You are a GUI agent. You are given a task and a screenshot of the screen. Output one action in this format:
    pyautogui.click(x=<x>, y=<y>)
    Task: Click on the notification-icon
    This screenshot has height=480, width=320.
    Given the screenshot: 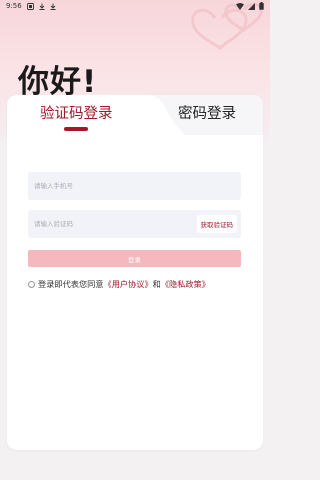 What is the action you would take?
    pyautogui.click(x=30, y=6)
    